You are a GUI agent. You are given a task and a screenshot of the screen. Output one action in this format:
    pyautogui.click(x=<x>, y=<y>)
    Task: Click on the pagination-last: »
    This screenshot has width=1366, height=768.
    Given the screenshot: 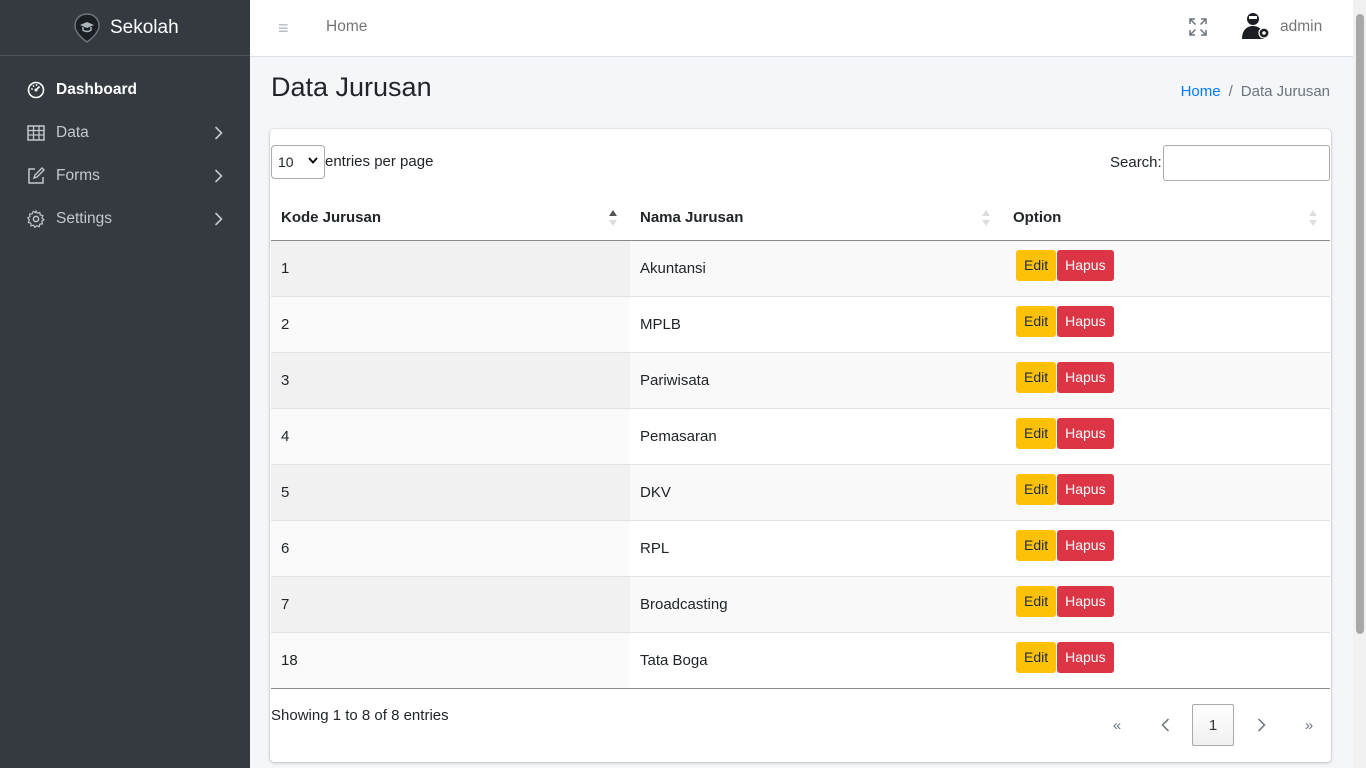 What is the action you would take?
    pyautogui.click(x=1309, y=725)
    